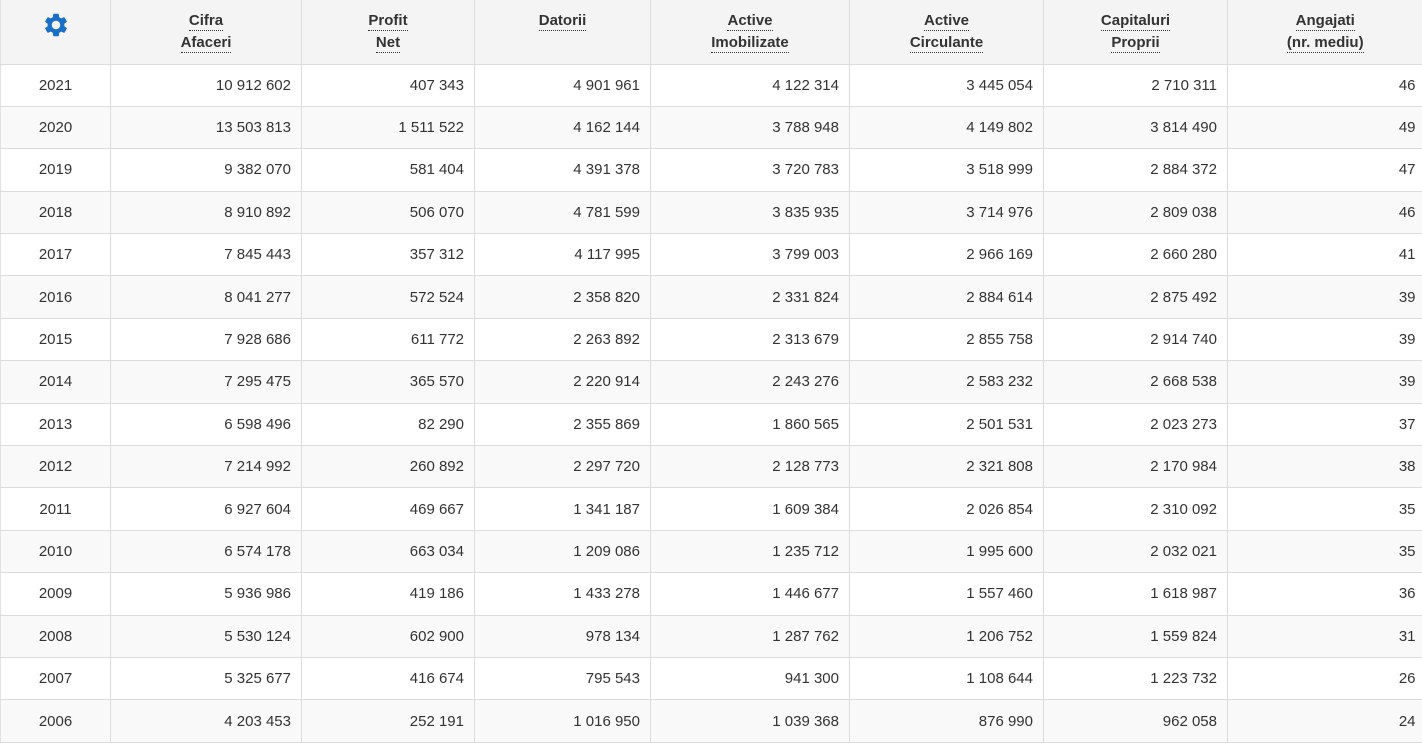  Describe the element at coordinates (563, 467) in the screenshot. I see `value-cell: 2 297 720` at that location.